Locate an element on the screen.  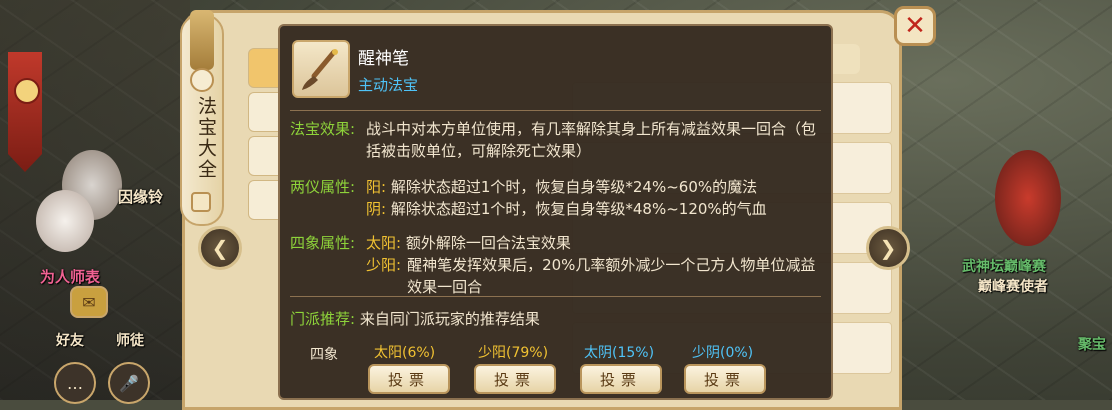
npc-label: 武神坛巅峰赛 is located at coordinates (1004, 266).